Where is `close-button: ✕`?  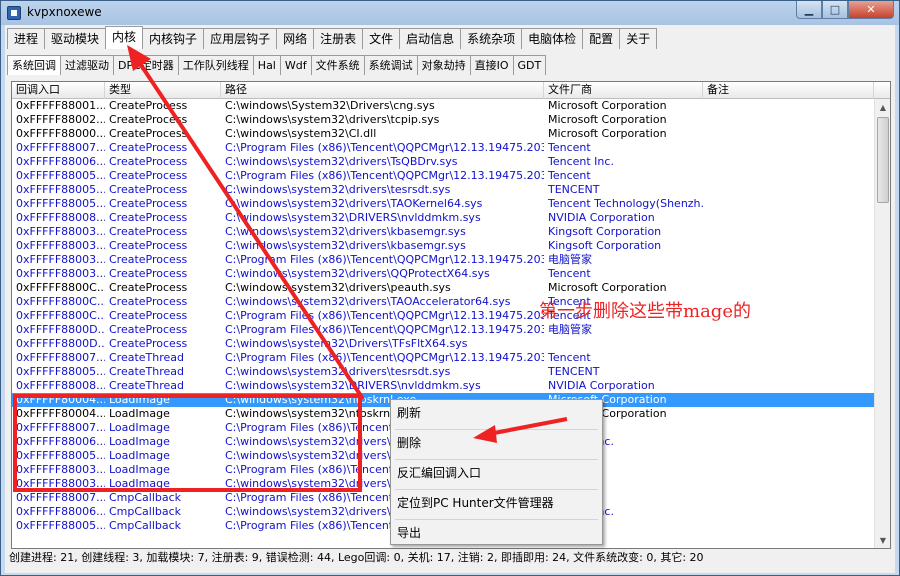 close-button: ✕ is located at coordinates (871, 10).